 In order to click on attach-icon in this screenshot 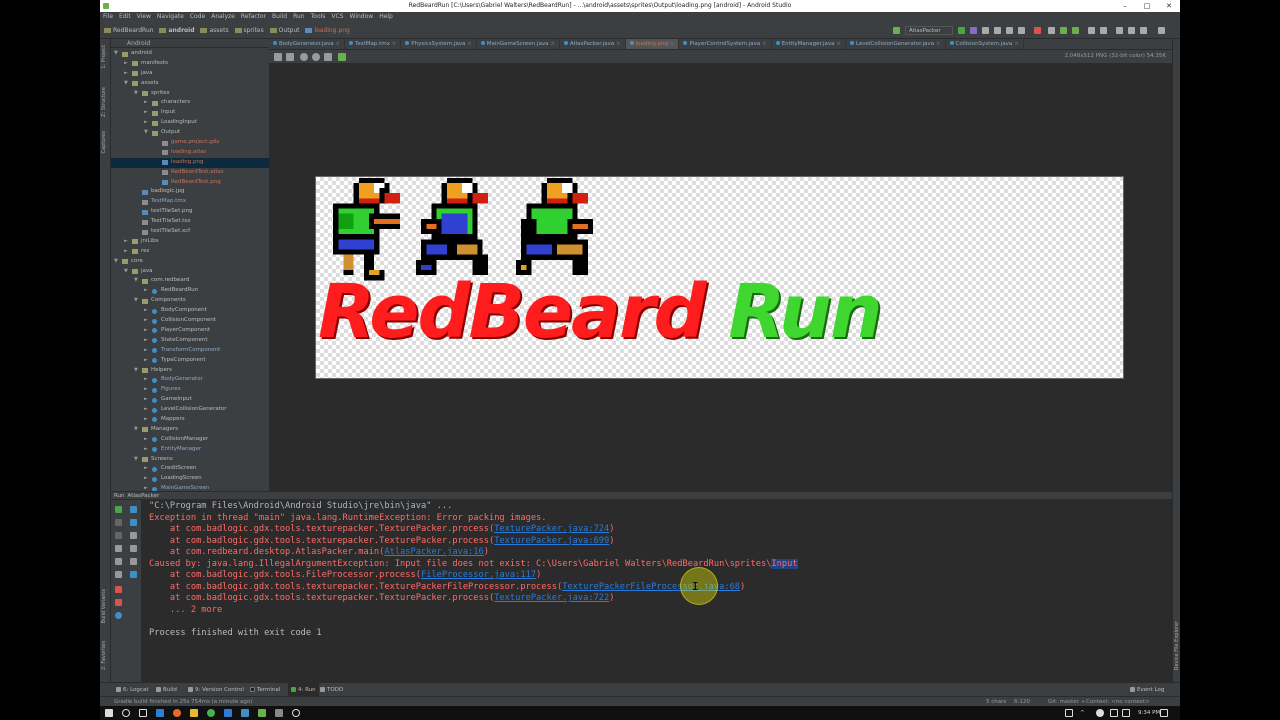, I will do `click(997, 30)`.